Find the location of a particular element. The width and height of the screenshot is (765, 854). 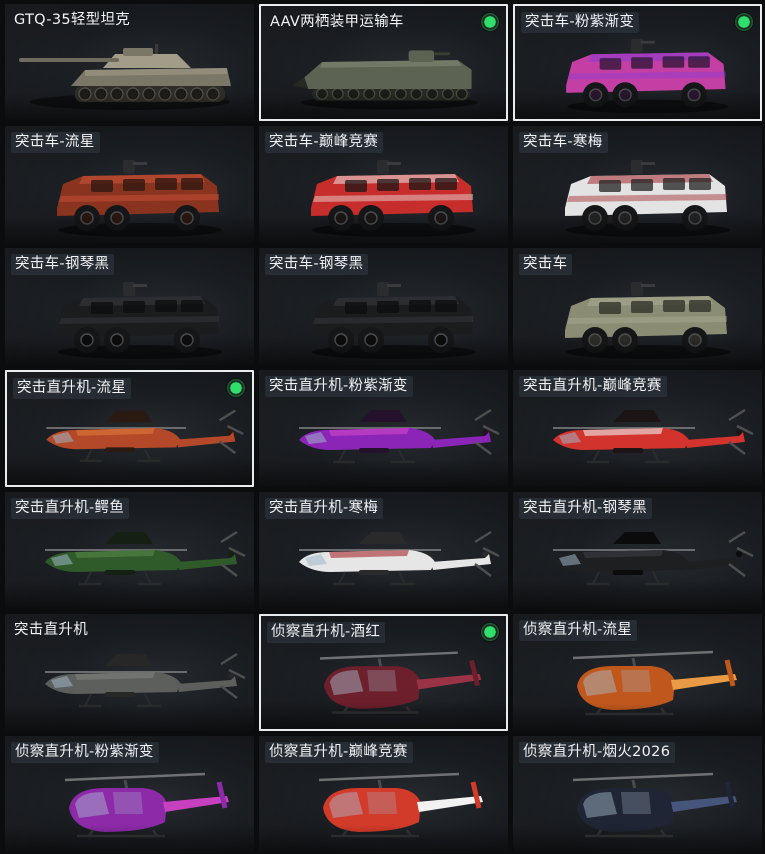

vehicle-skin-card: 突击车 is located at coordinates (637, 306).